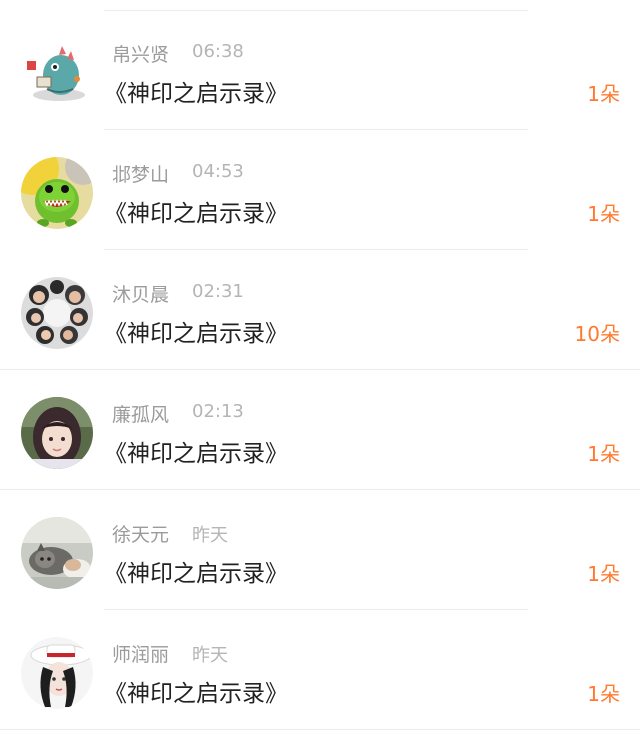  Describe the element at coordinates (141, 55) in the screenshot. I see `sender-name: 帛兴贤` at that location.